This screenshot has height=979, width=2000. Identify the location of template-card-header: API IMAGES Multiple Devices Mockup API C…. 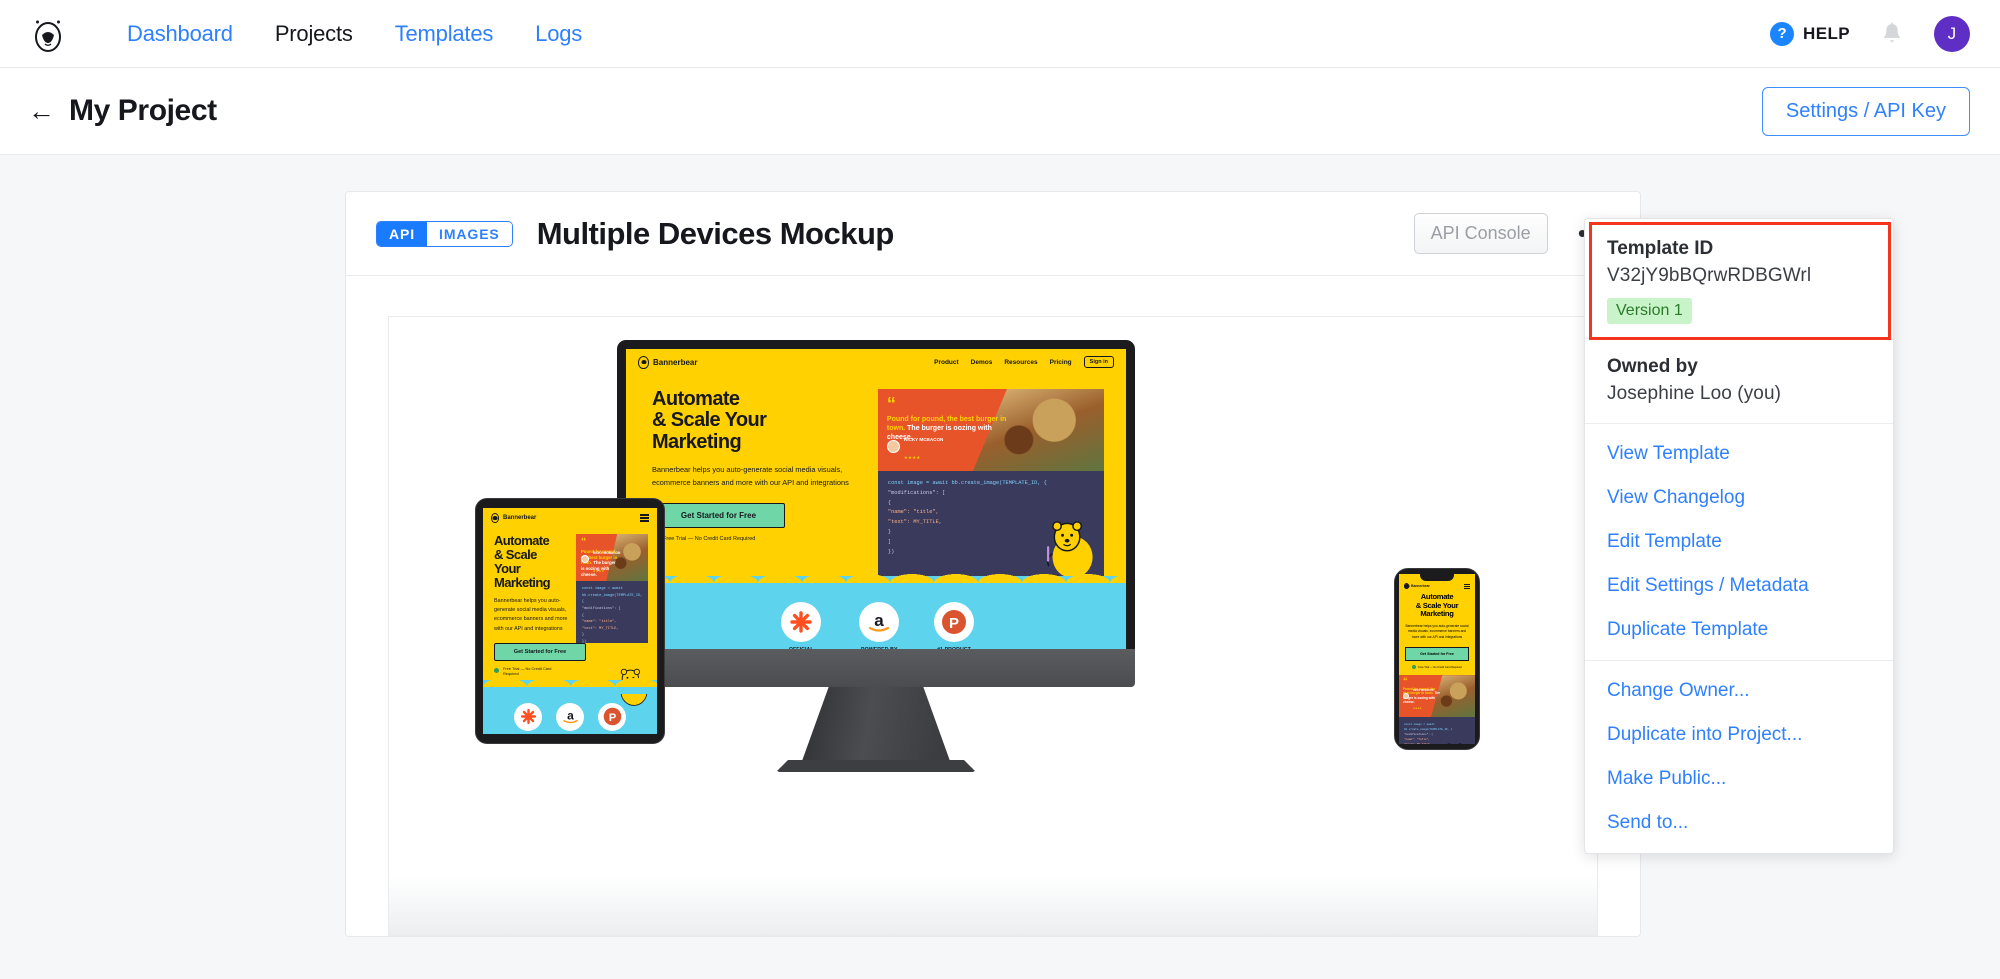
(993, 234).